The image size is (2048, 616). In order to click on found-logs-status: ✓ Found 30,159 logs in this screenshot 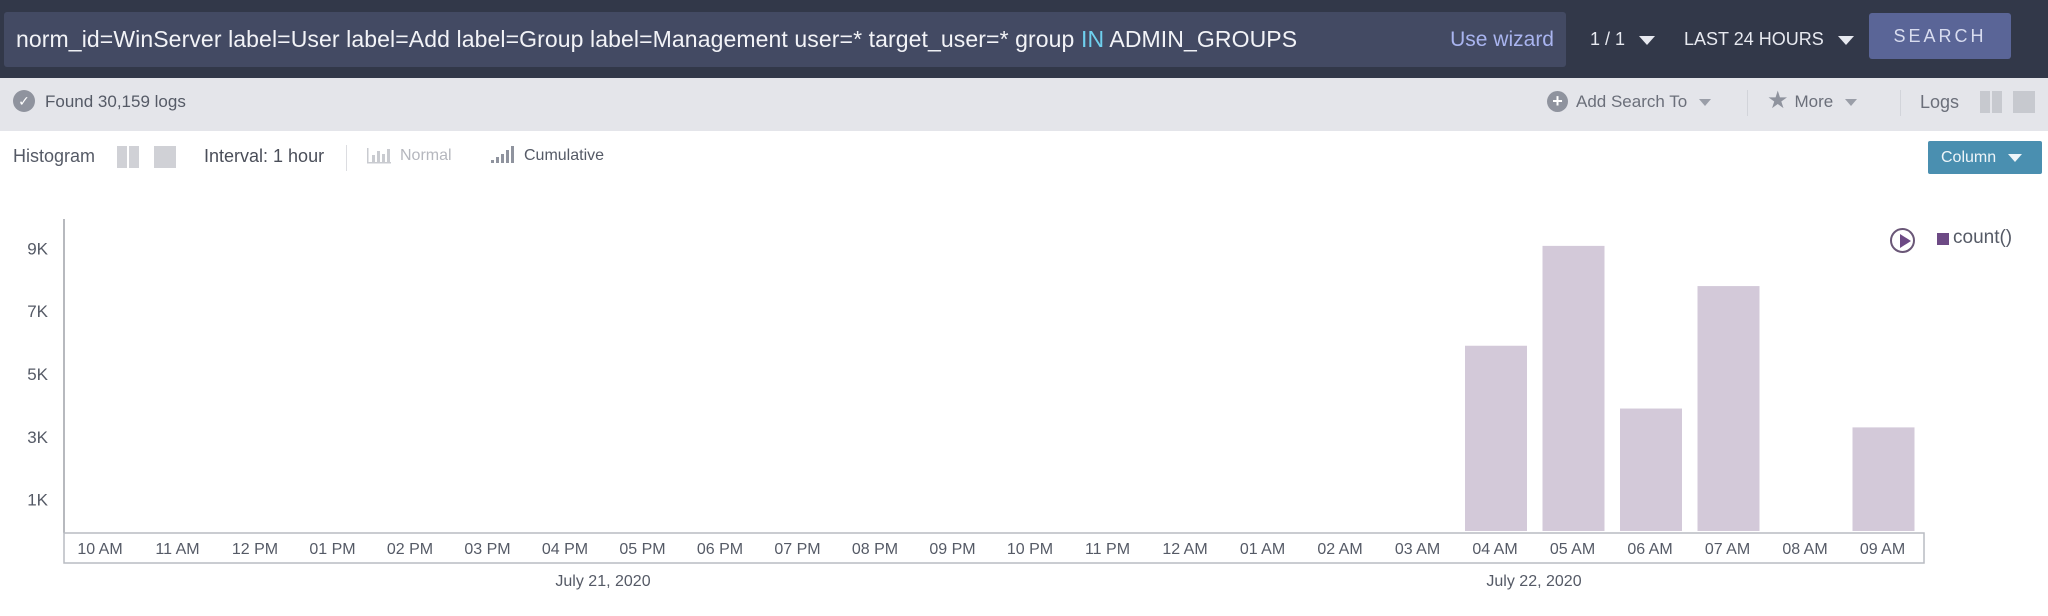, I will do `click(99, 102)`.